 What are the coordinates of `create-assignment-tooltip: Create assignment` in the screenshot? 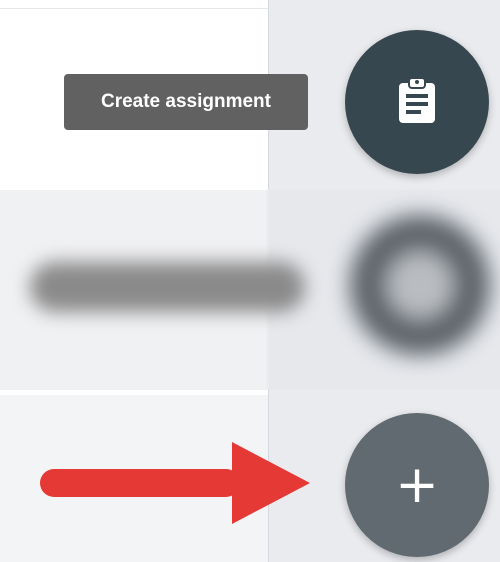 It's located at (186, 102).